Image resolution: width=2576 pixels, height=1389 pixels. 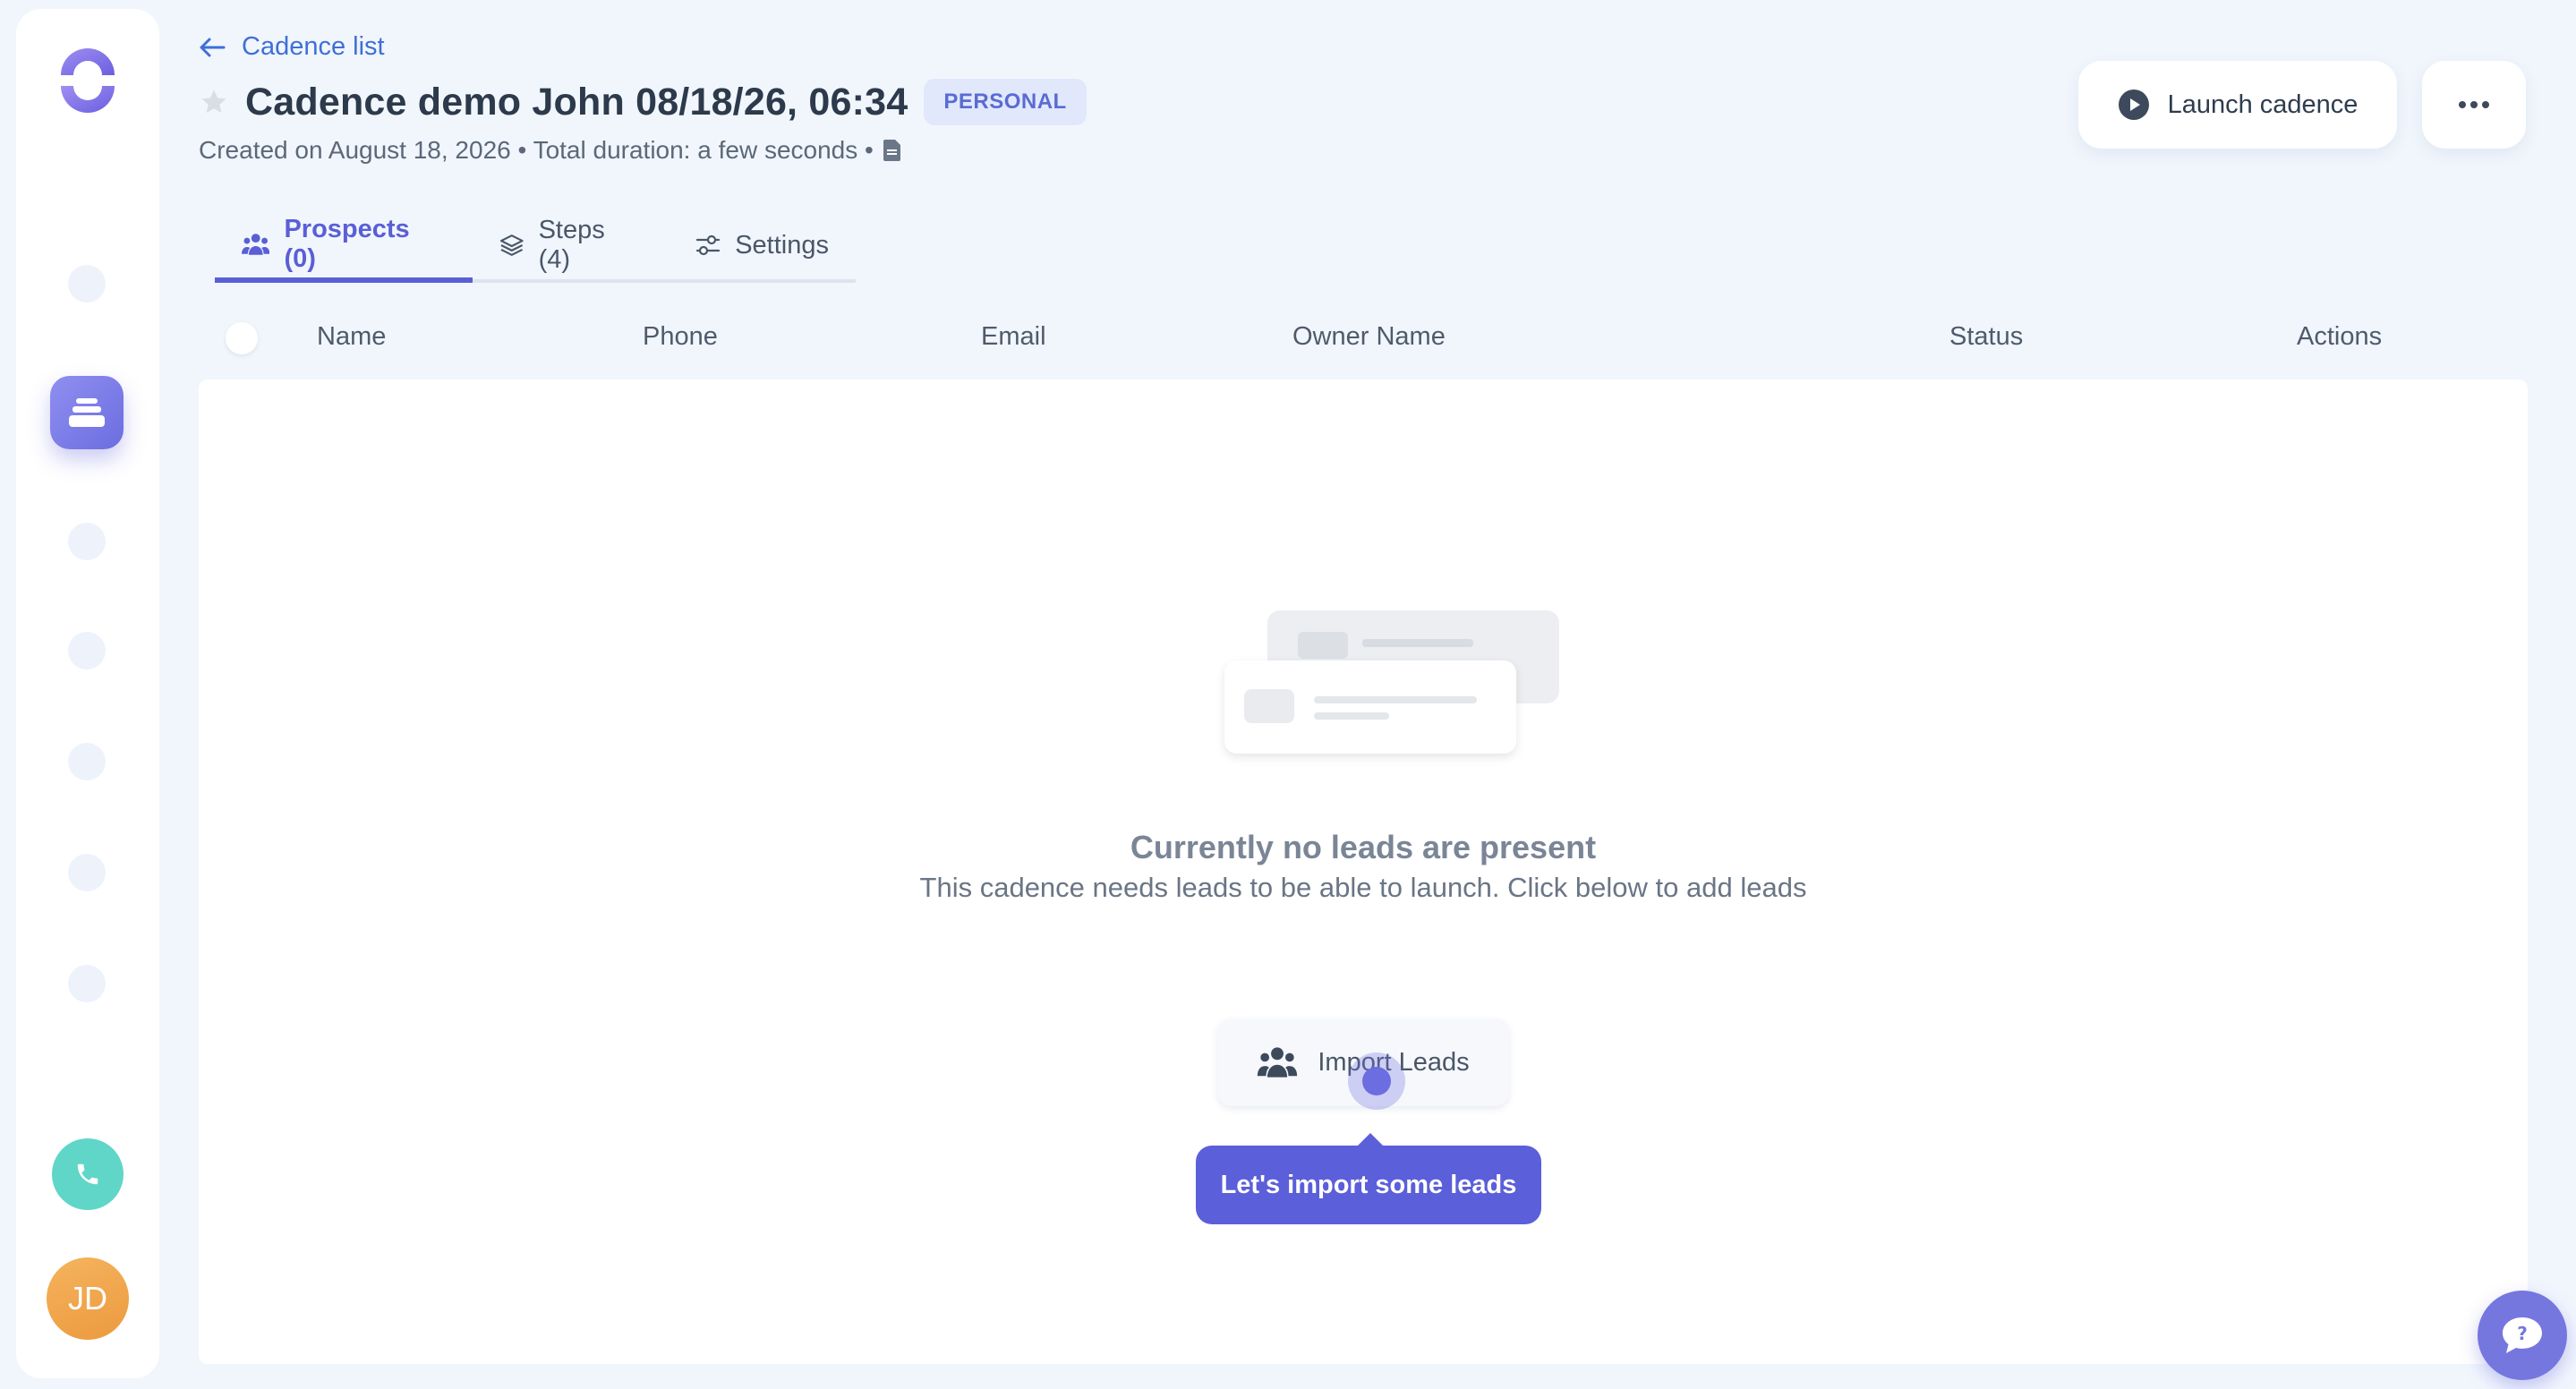 I want to click on star-icon, so click(x=214, y=102).